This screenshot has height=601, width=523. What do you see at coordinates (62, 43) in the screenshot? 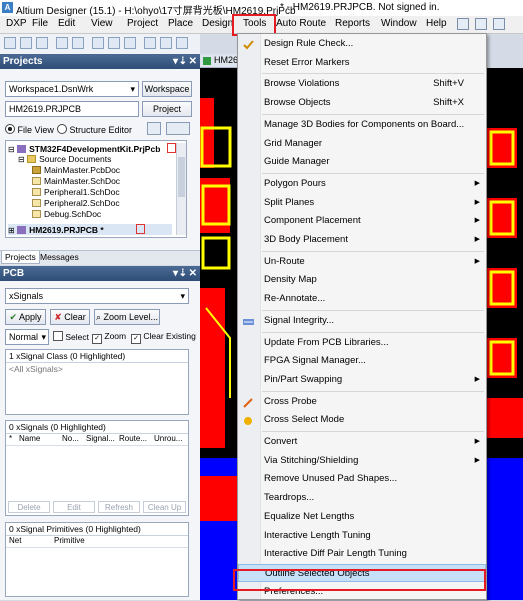
I see `print-icon` at bounding box center [62, 43].